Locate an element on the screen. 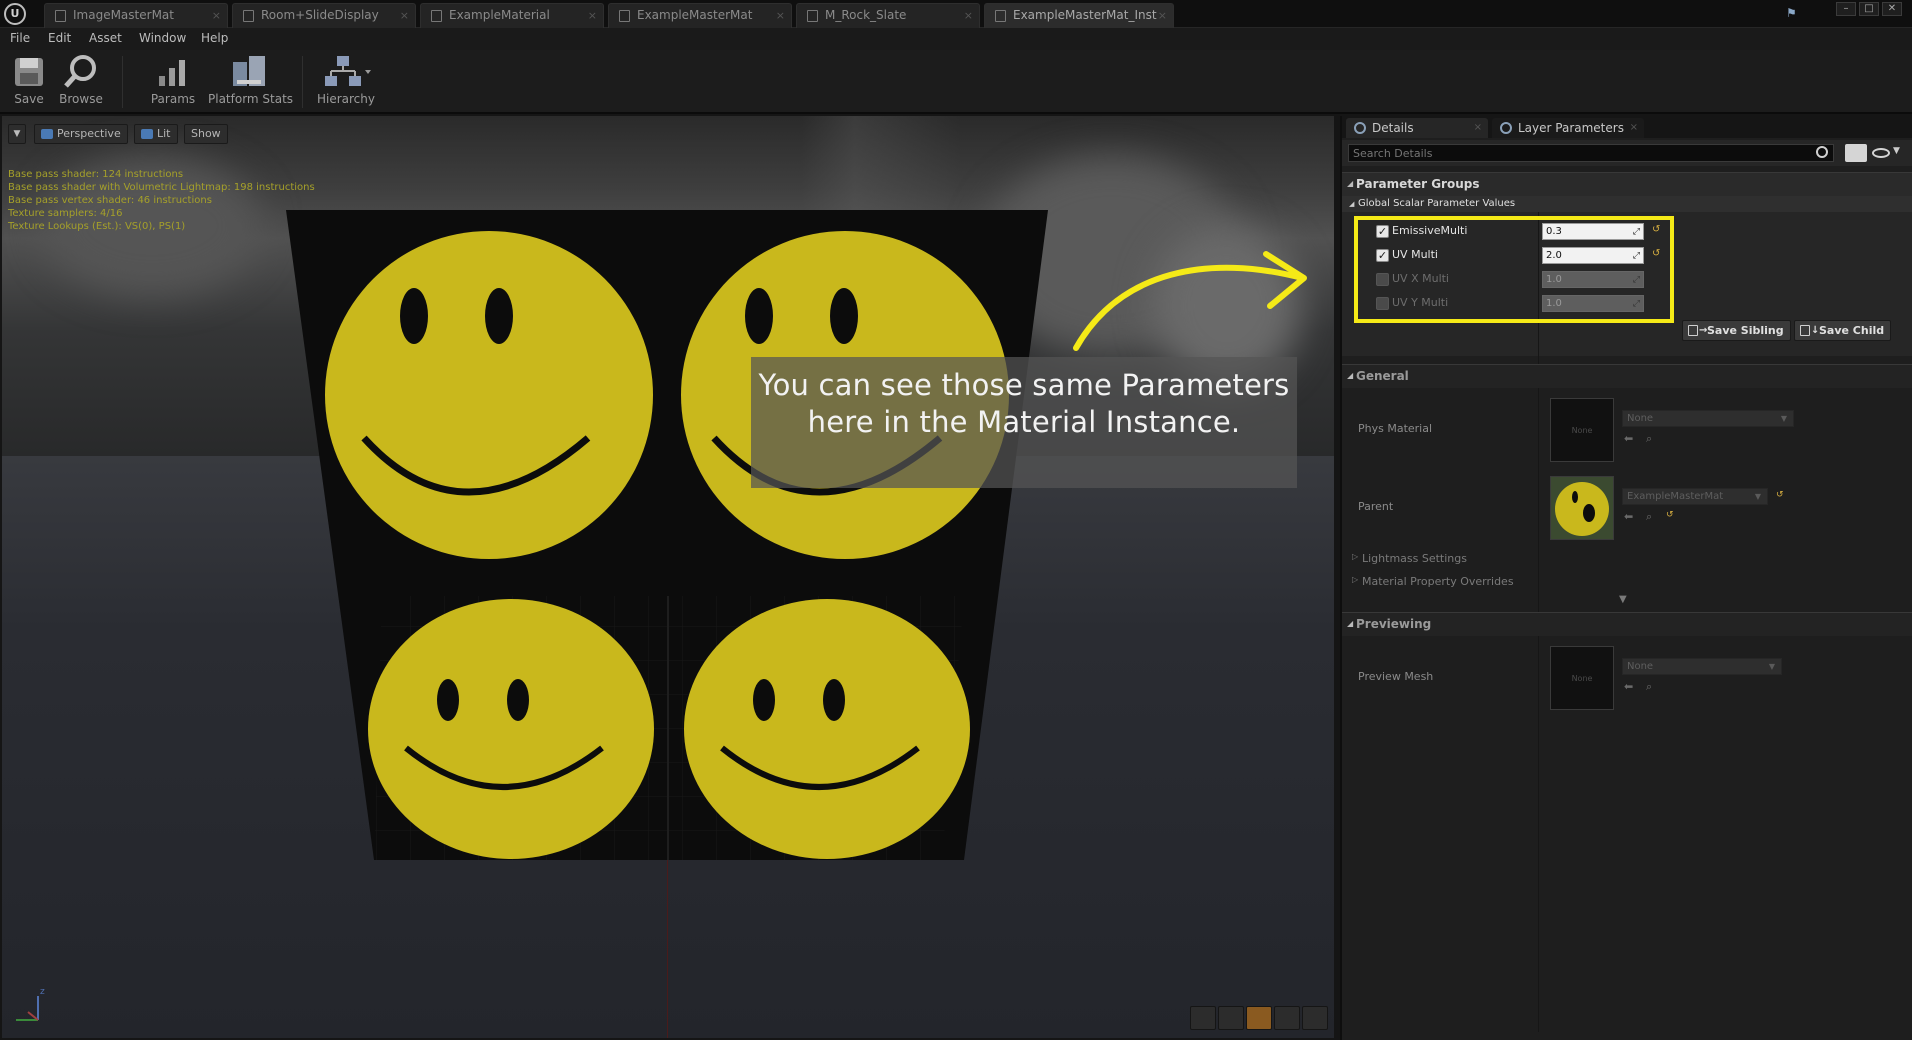 Image resolution: width=1912 pixels, height=1040 pixels. section-general: ◢ General is located at coordinates (1627, 376).